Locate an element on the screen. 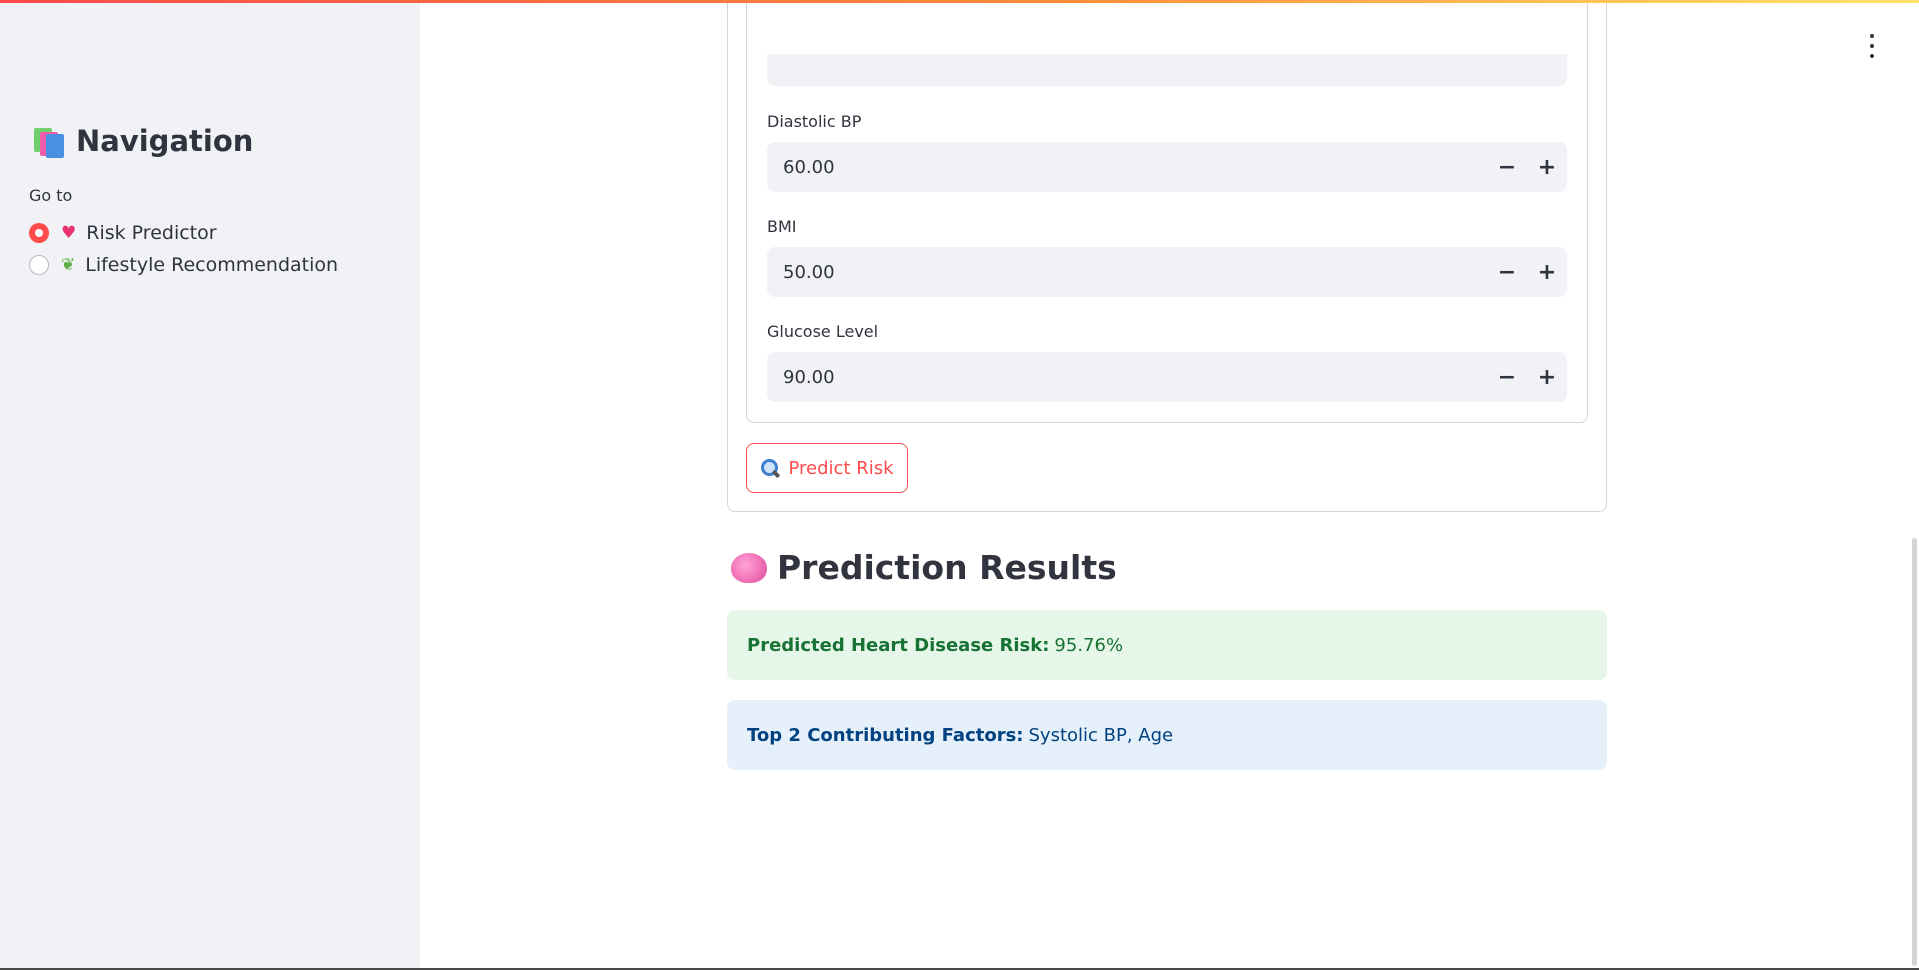 Image resolution: width=1919 pixels, height=970 pixels. radio-option-label: Lifestyle Recommendation is located at coordinates (212, 265).